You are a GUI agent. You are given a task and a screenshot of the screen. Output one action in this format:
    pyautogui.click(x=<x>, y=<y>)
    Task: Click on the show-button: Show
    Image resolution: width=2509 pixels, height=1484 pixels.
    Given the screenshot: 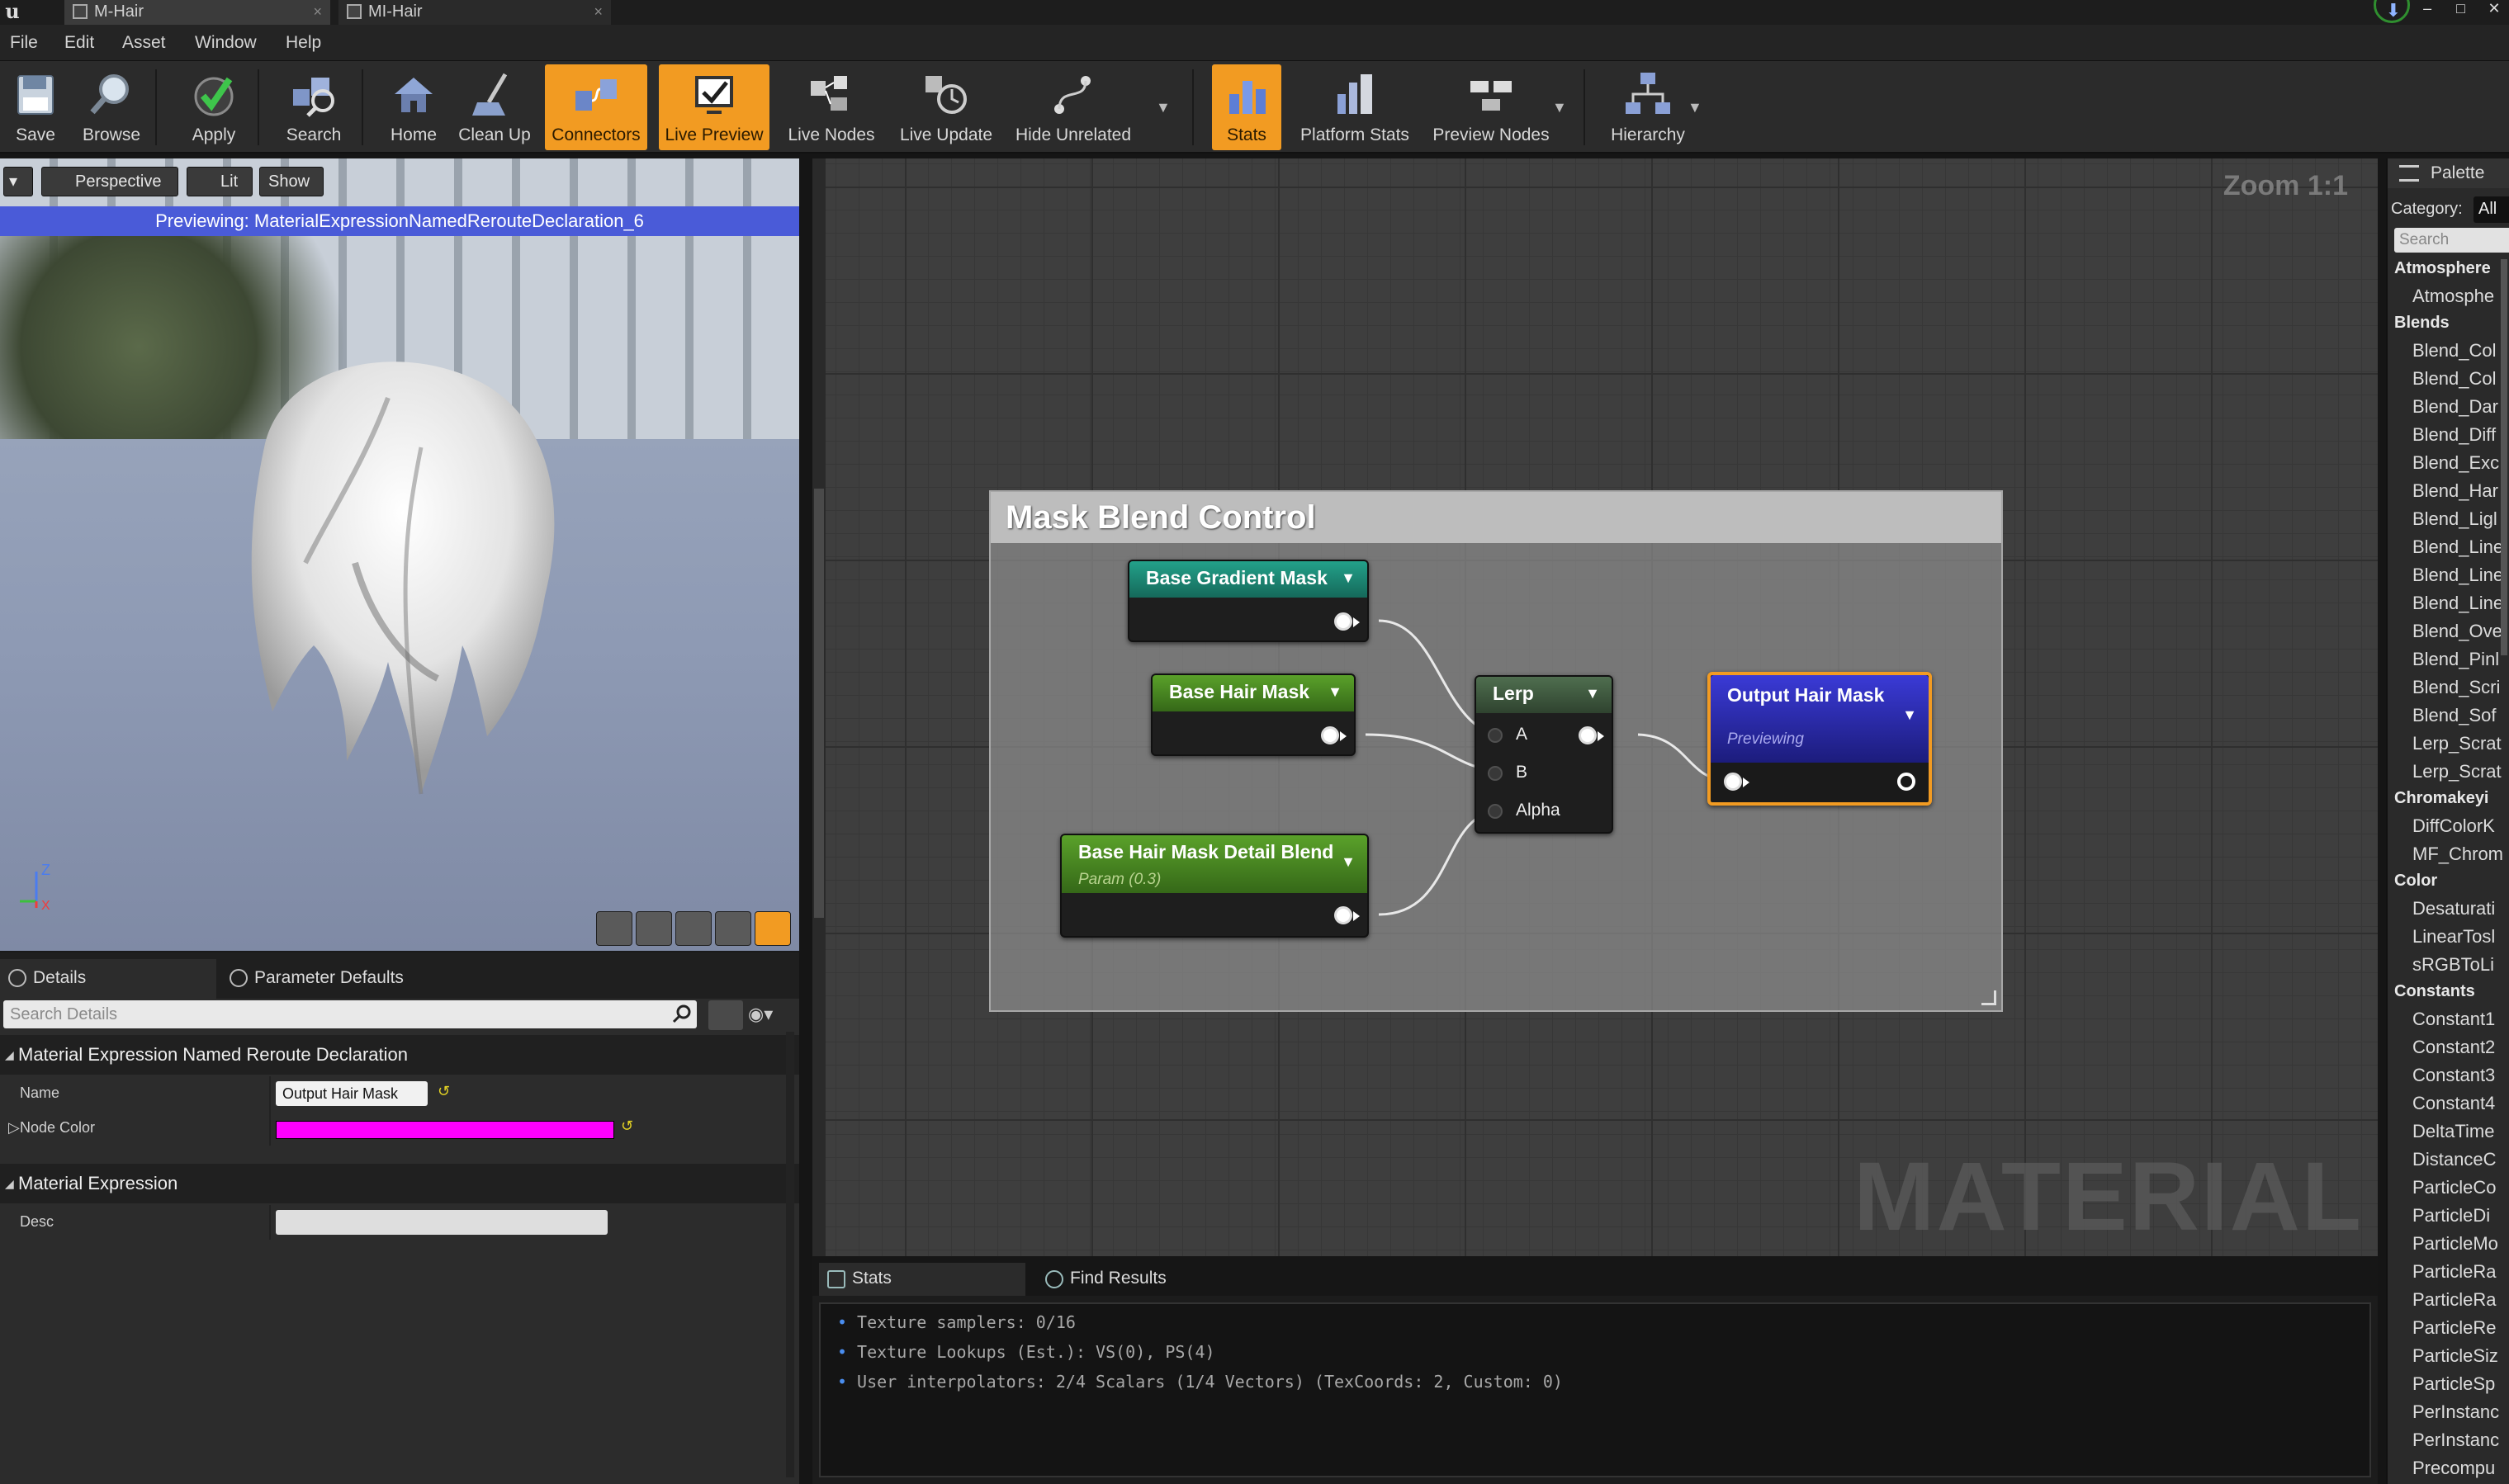 What is the action you would take?
    pyautogui.click(x=291, y=181)
    